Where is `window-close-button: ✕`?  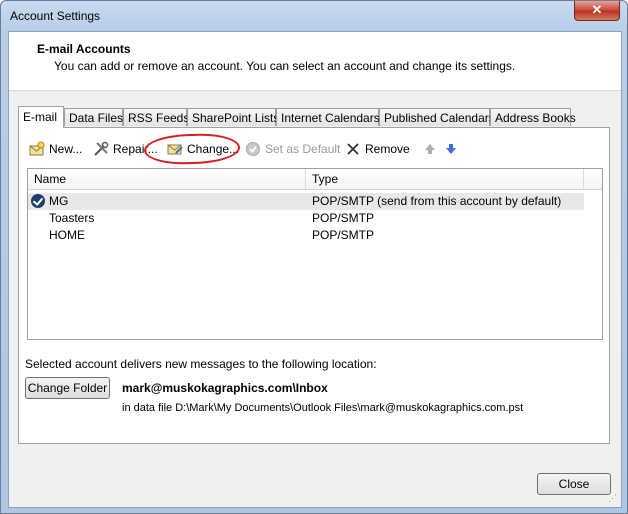 window-close-button: ✕ is located at coordinates (597, 11).